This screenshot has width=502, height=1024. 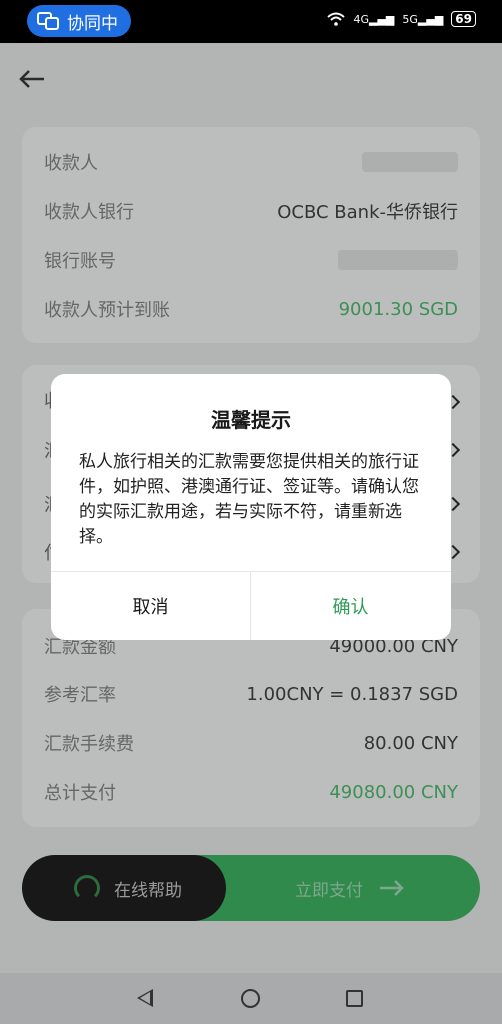 I want to click on rate-label: 参考汇率, so click(x=80, y=695).